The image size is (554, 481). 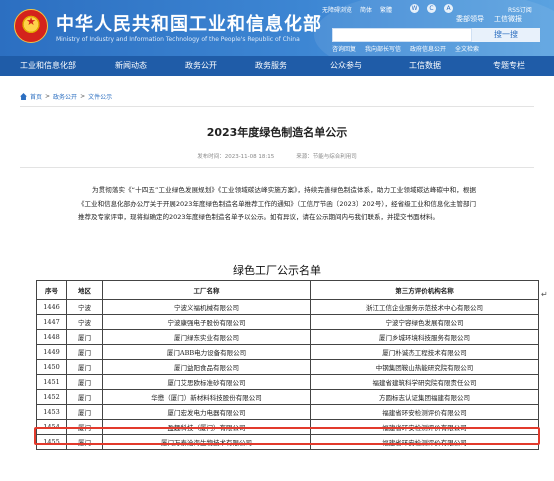 I want to click on row-factory: 厦门绿东实业有限公司, so click(x=206, y=337).